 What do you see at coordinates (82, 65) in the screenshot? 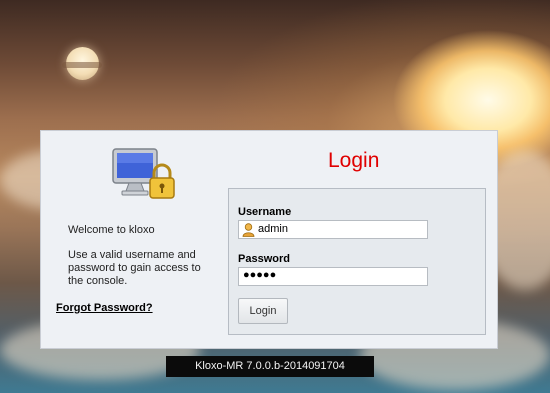
I see `cloud-band` at bounding box center [82, 65].